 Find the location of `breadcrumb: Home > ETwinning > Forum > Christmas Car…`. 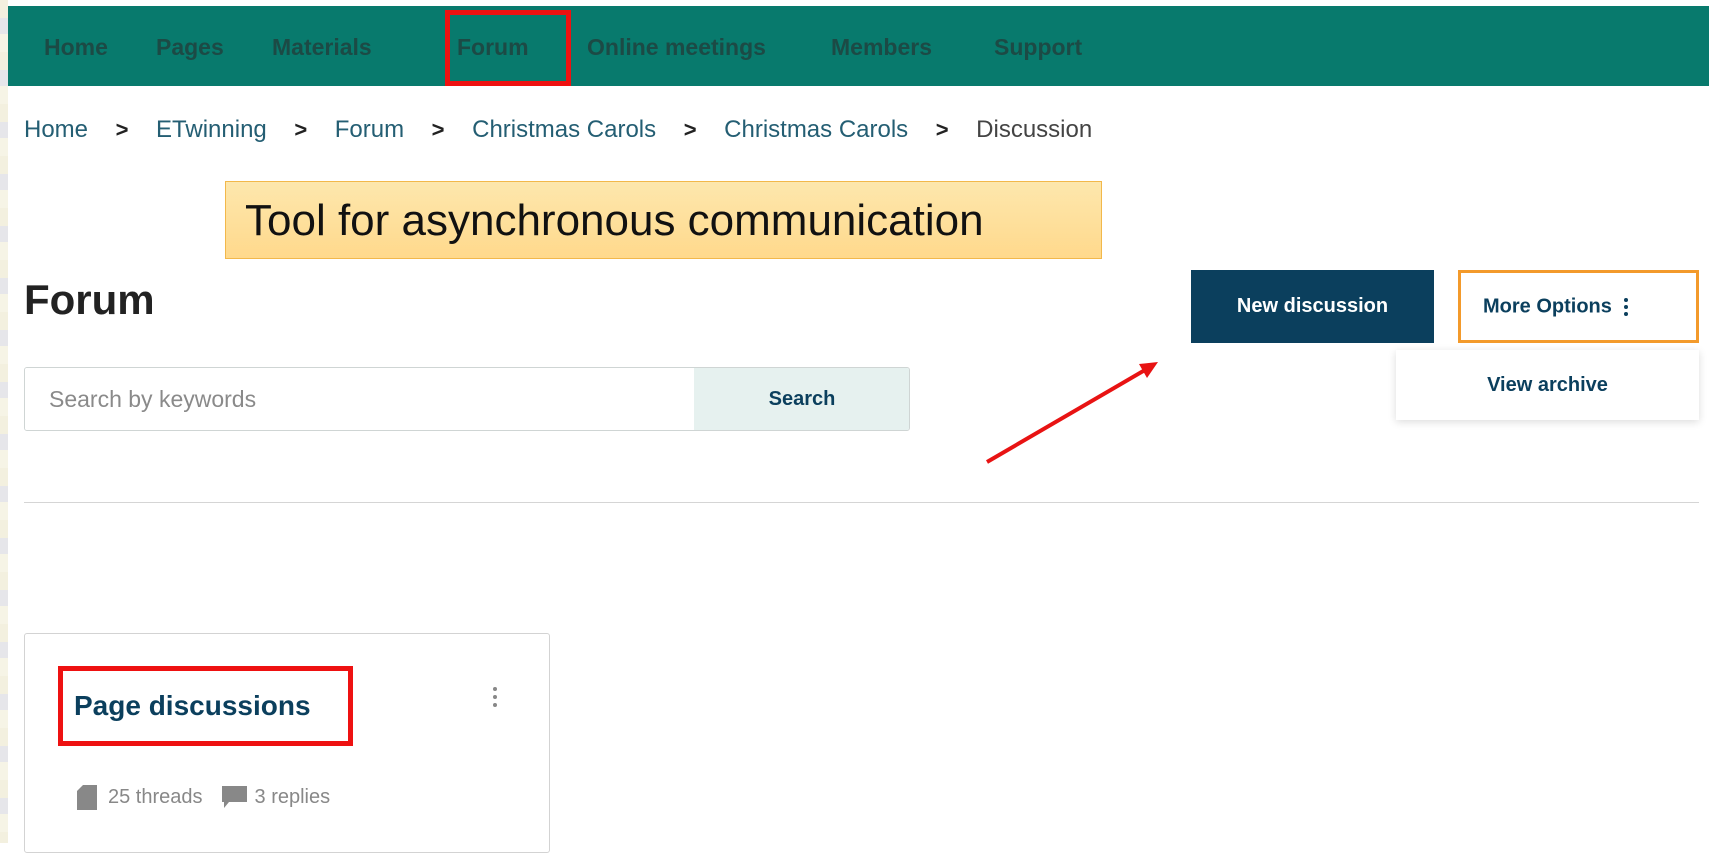

breadcrumb: Home > ETwinning > Forum > Christmas Car… is located at coordinates (558, 130).